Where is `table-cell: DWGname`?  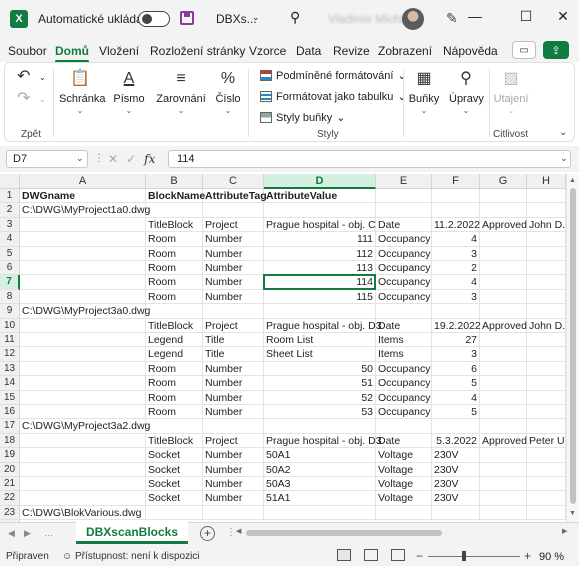
table-cell: DWGname is located at coordinates (83, 196).